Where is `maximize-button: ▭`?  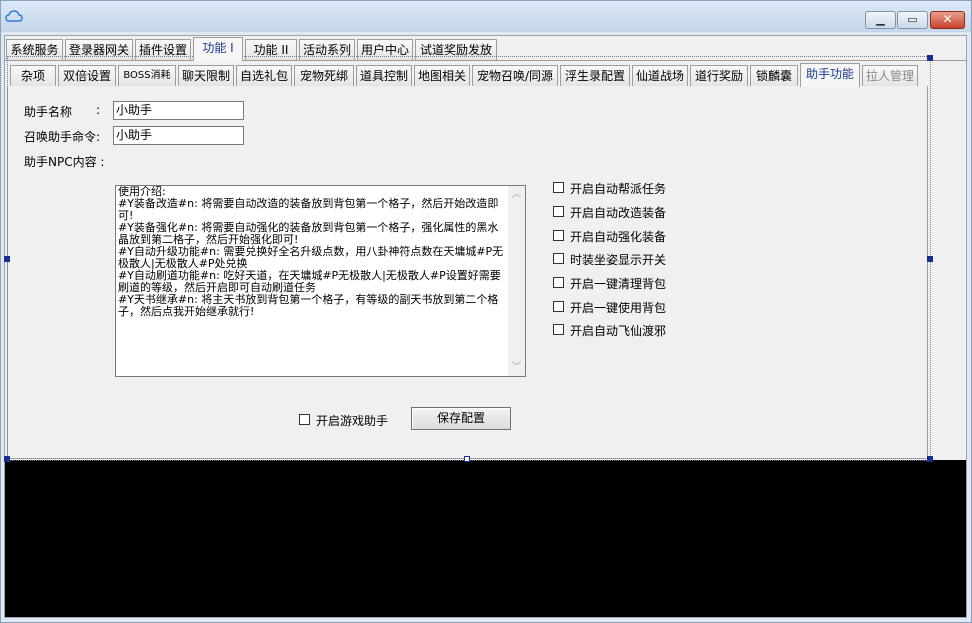
maximize-button: ▭ is located at coordinates (912, 20).